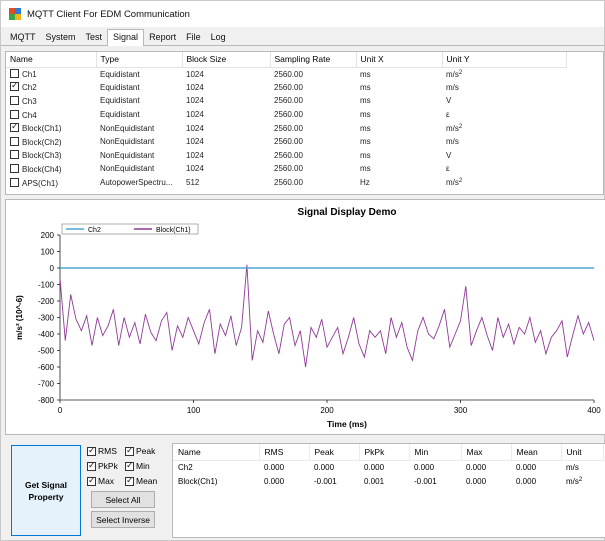  I want to click on y-tick-label: -600, so click(46, 367).